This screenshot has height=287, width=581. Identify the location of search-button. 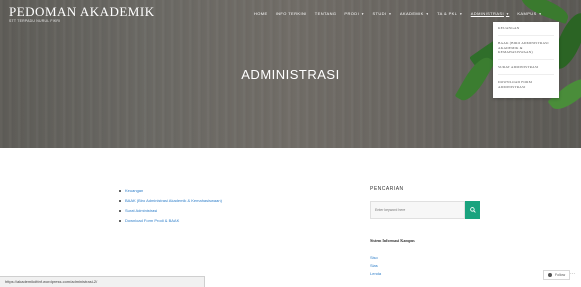
(472, 210).